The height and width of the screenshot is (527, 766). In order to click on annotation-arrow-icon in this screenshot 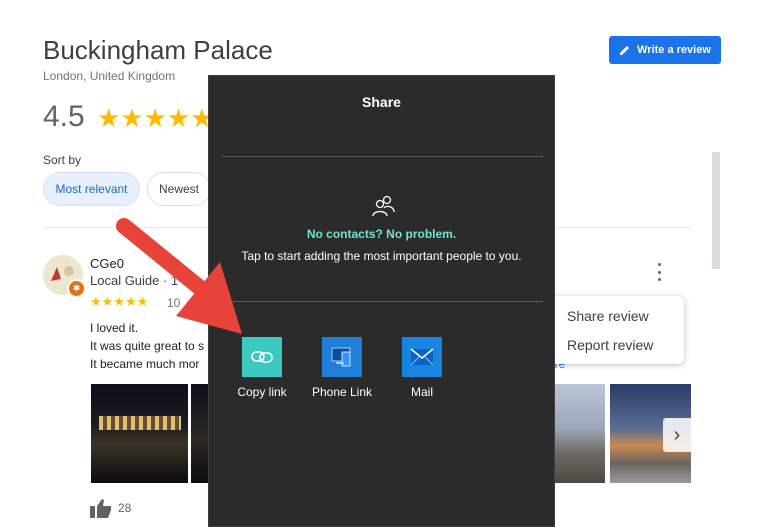, I will do `click(179, 276)`.